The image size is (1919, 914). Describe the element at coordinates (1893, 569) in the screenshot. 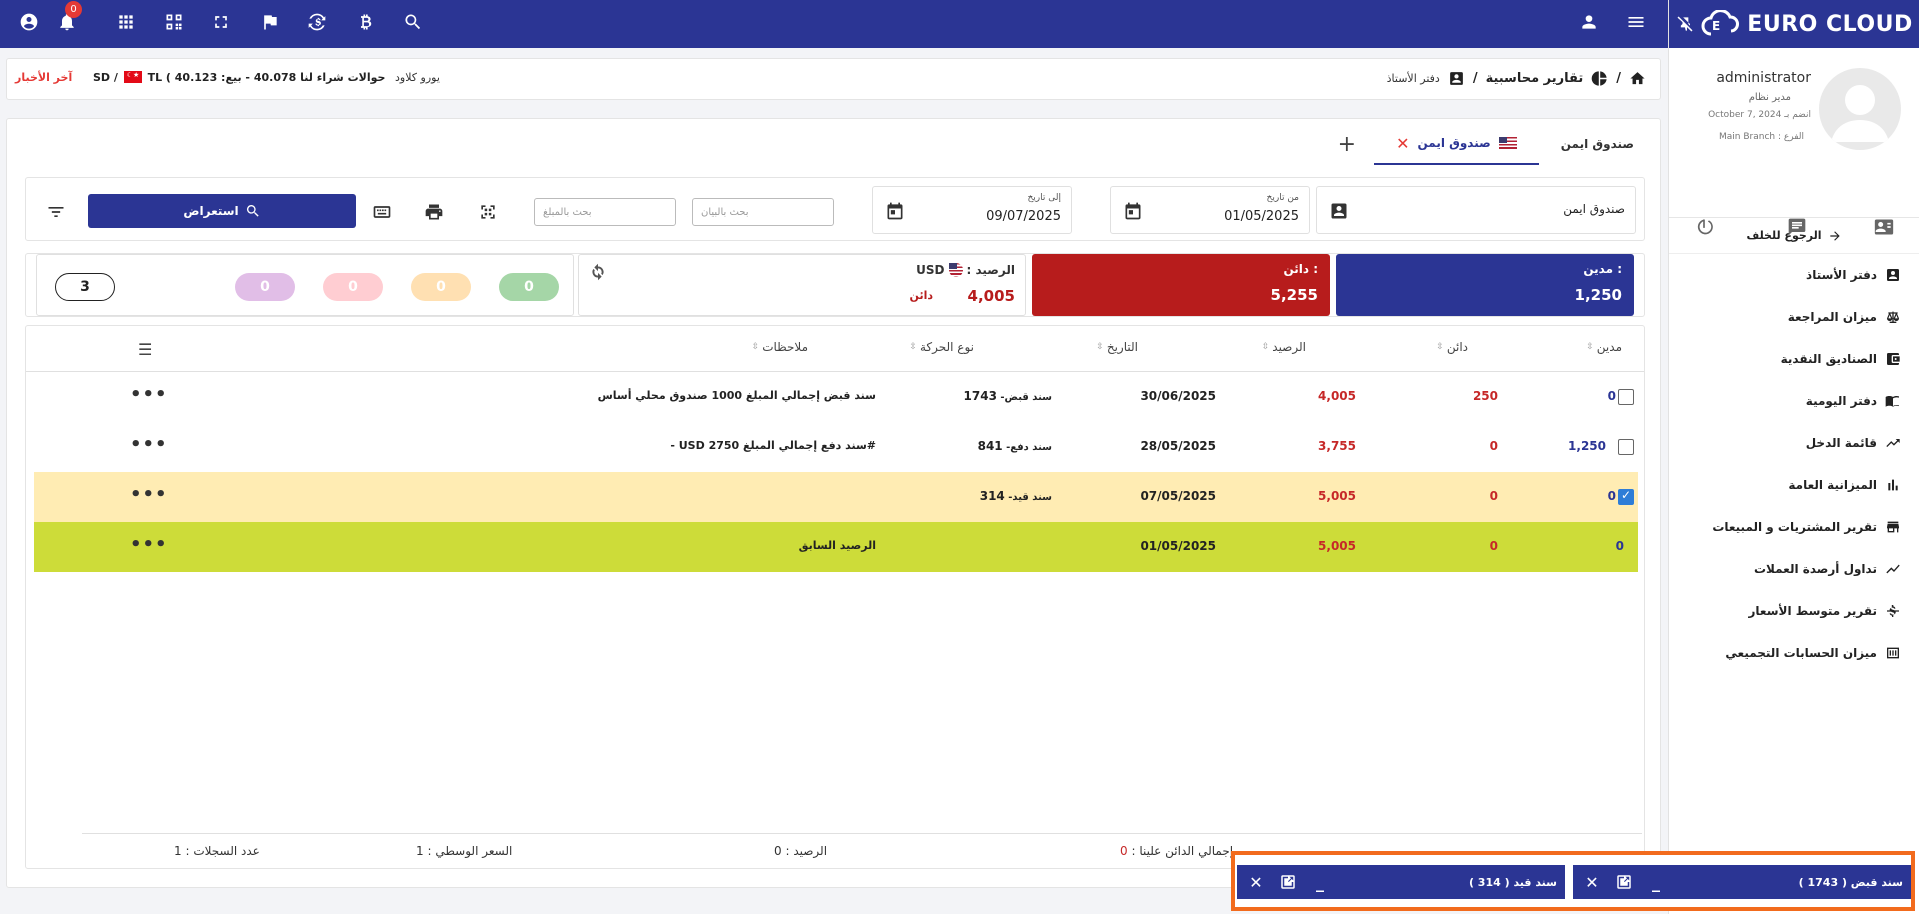

I see `line-chart-icon` at that location.